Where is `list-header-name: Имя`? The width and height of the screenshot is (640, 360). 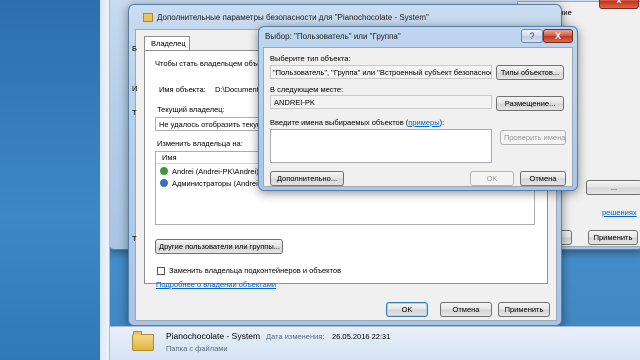 list-header-name: Имя is located at coordinates (169, 157).